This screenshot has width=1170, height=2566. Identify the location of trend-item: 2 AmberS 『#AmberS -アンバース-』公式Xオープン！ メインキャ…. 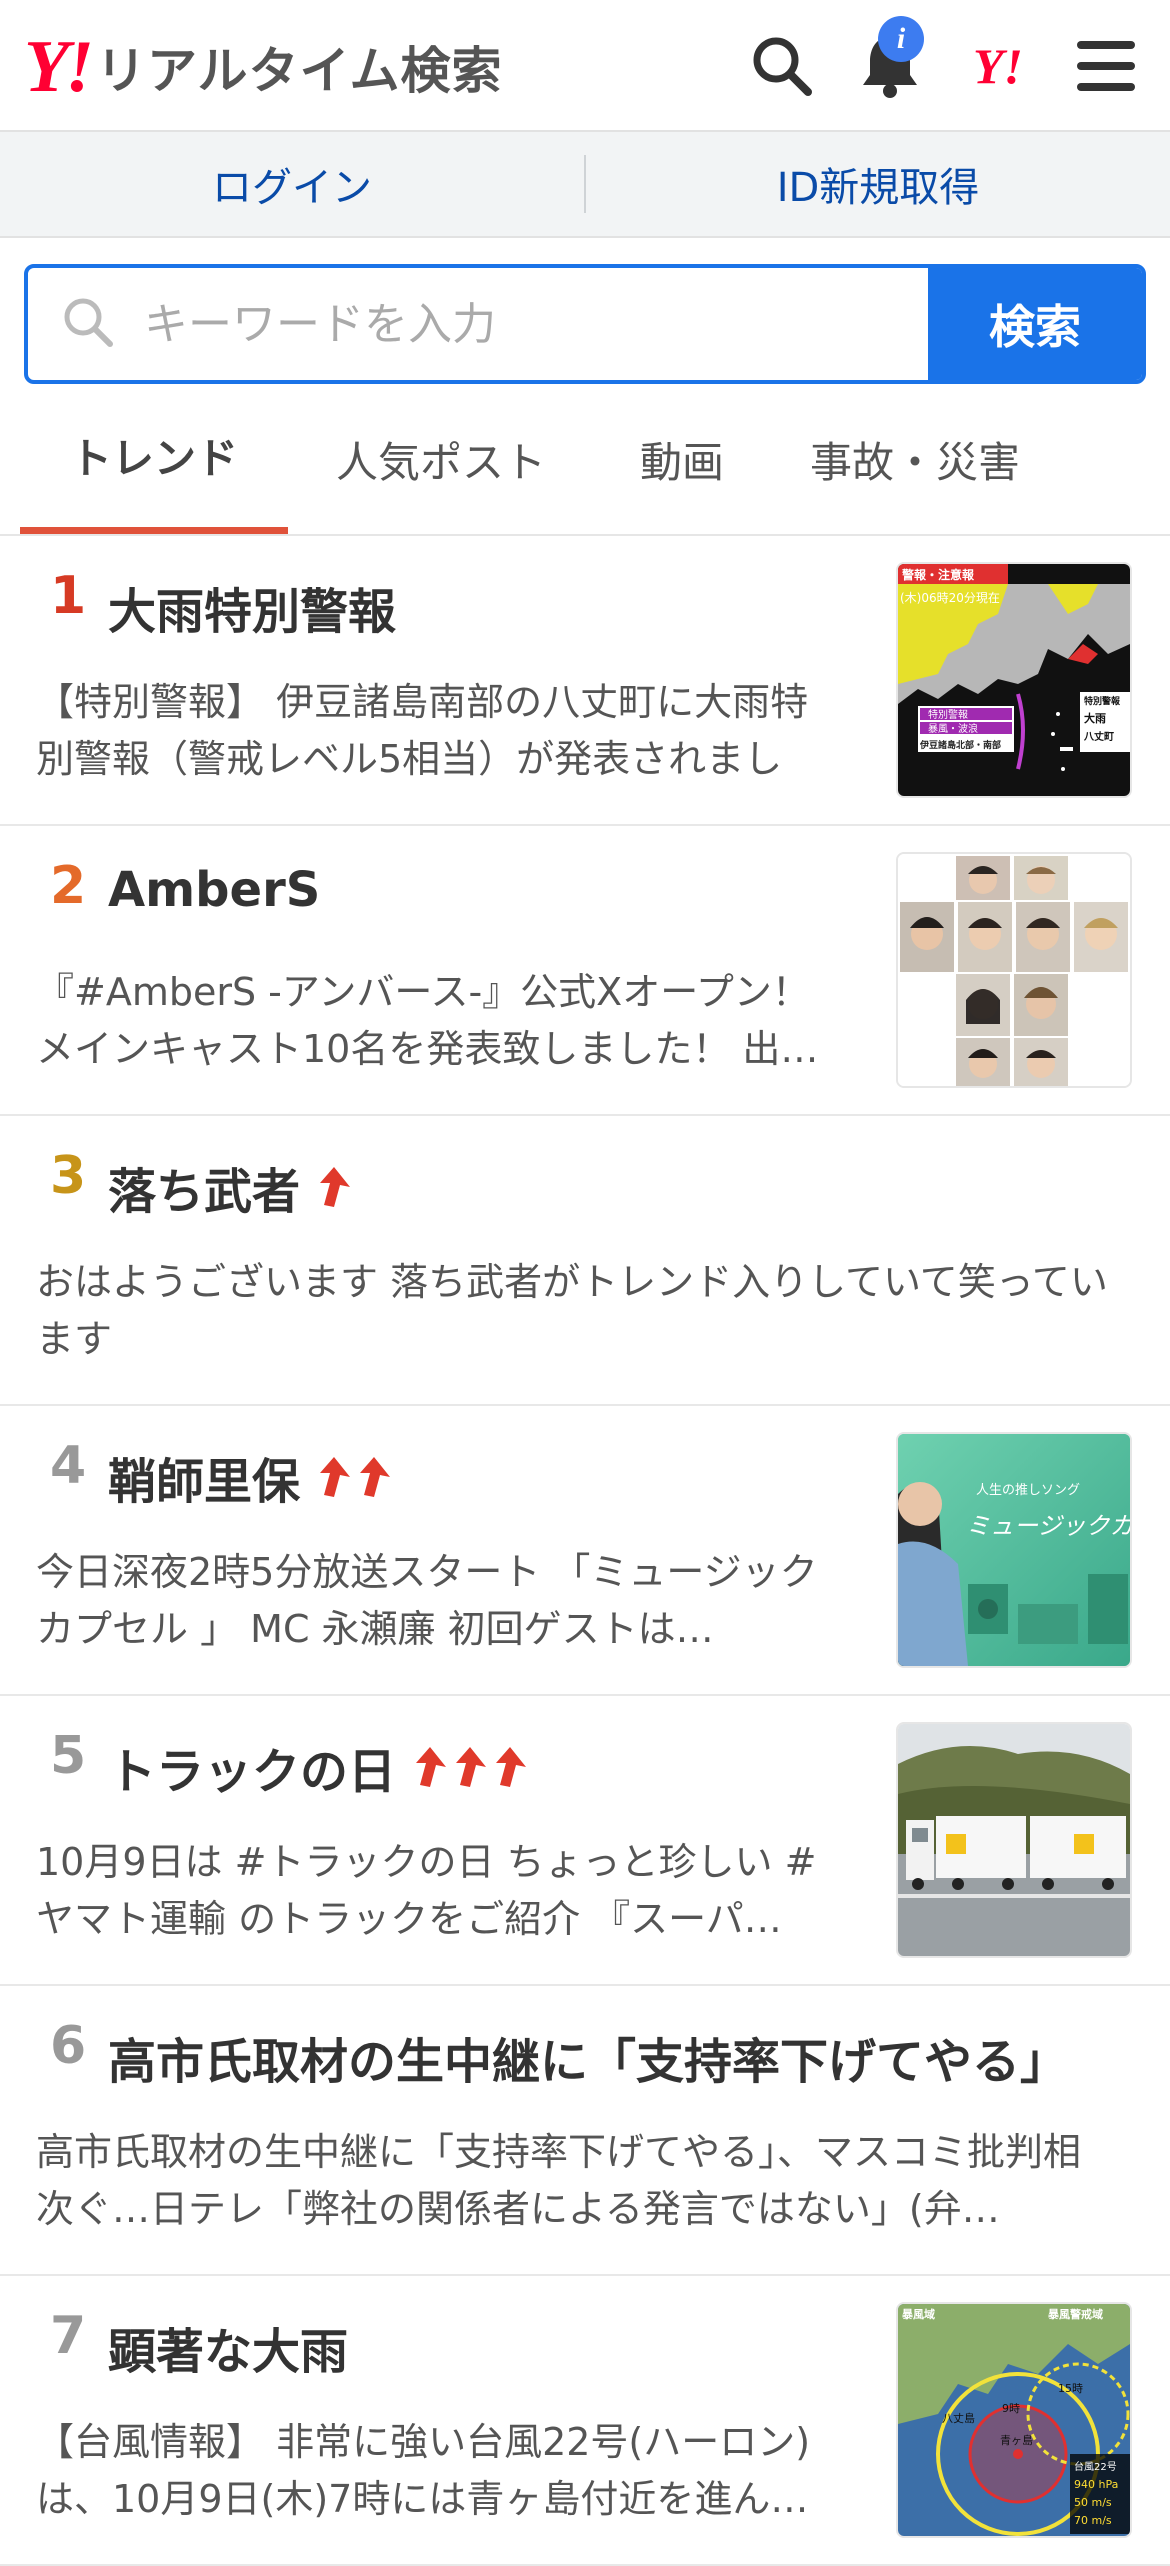
(585, 971).